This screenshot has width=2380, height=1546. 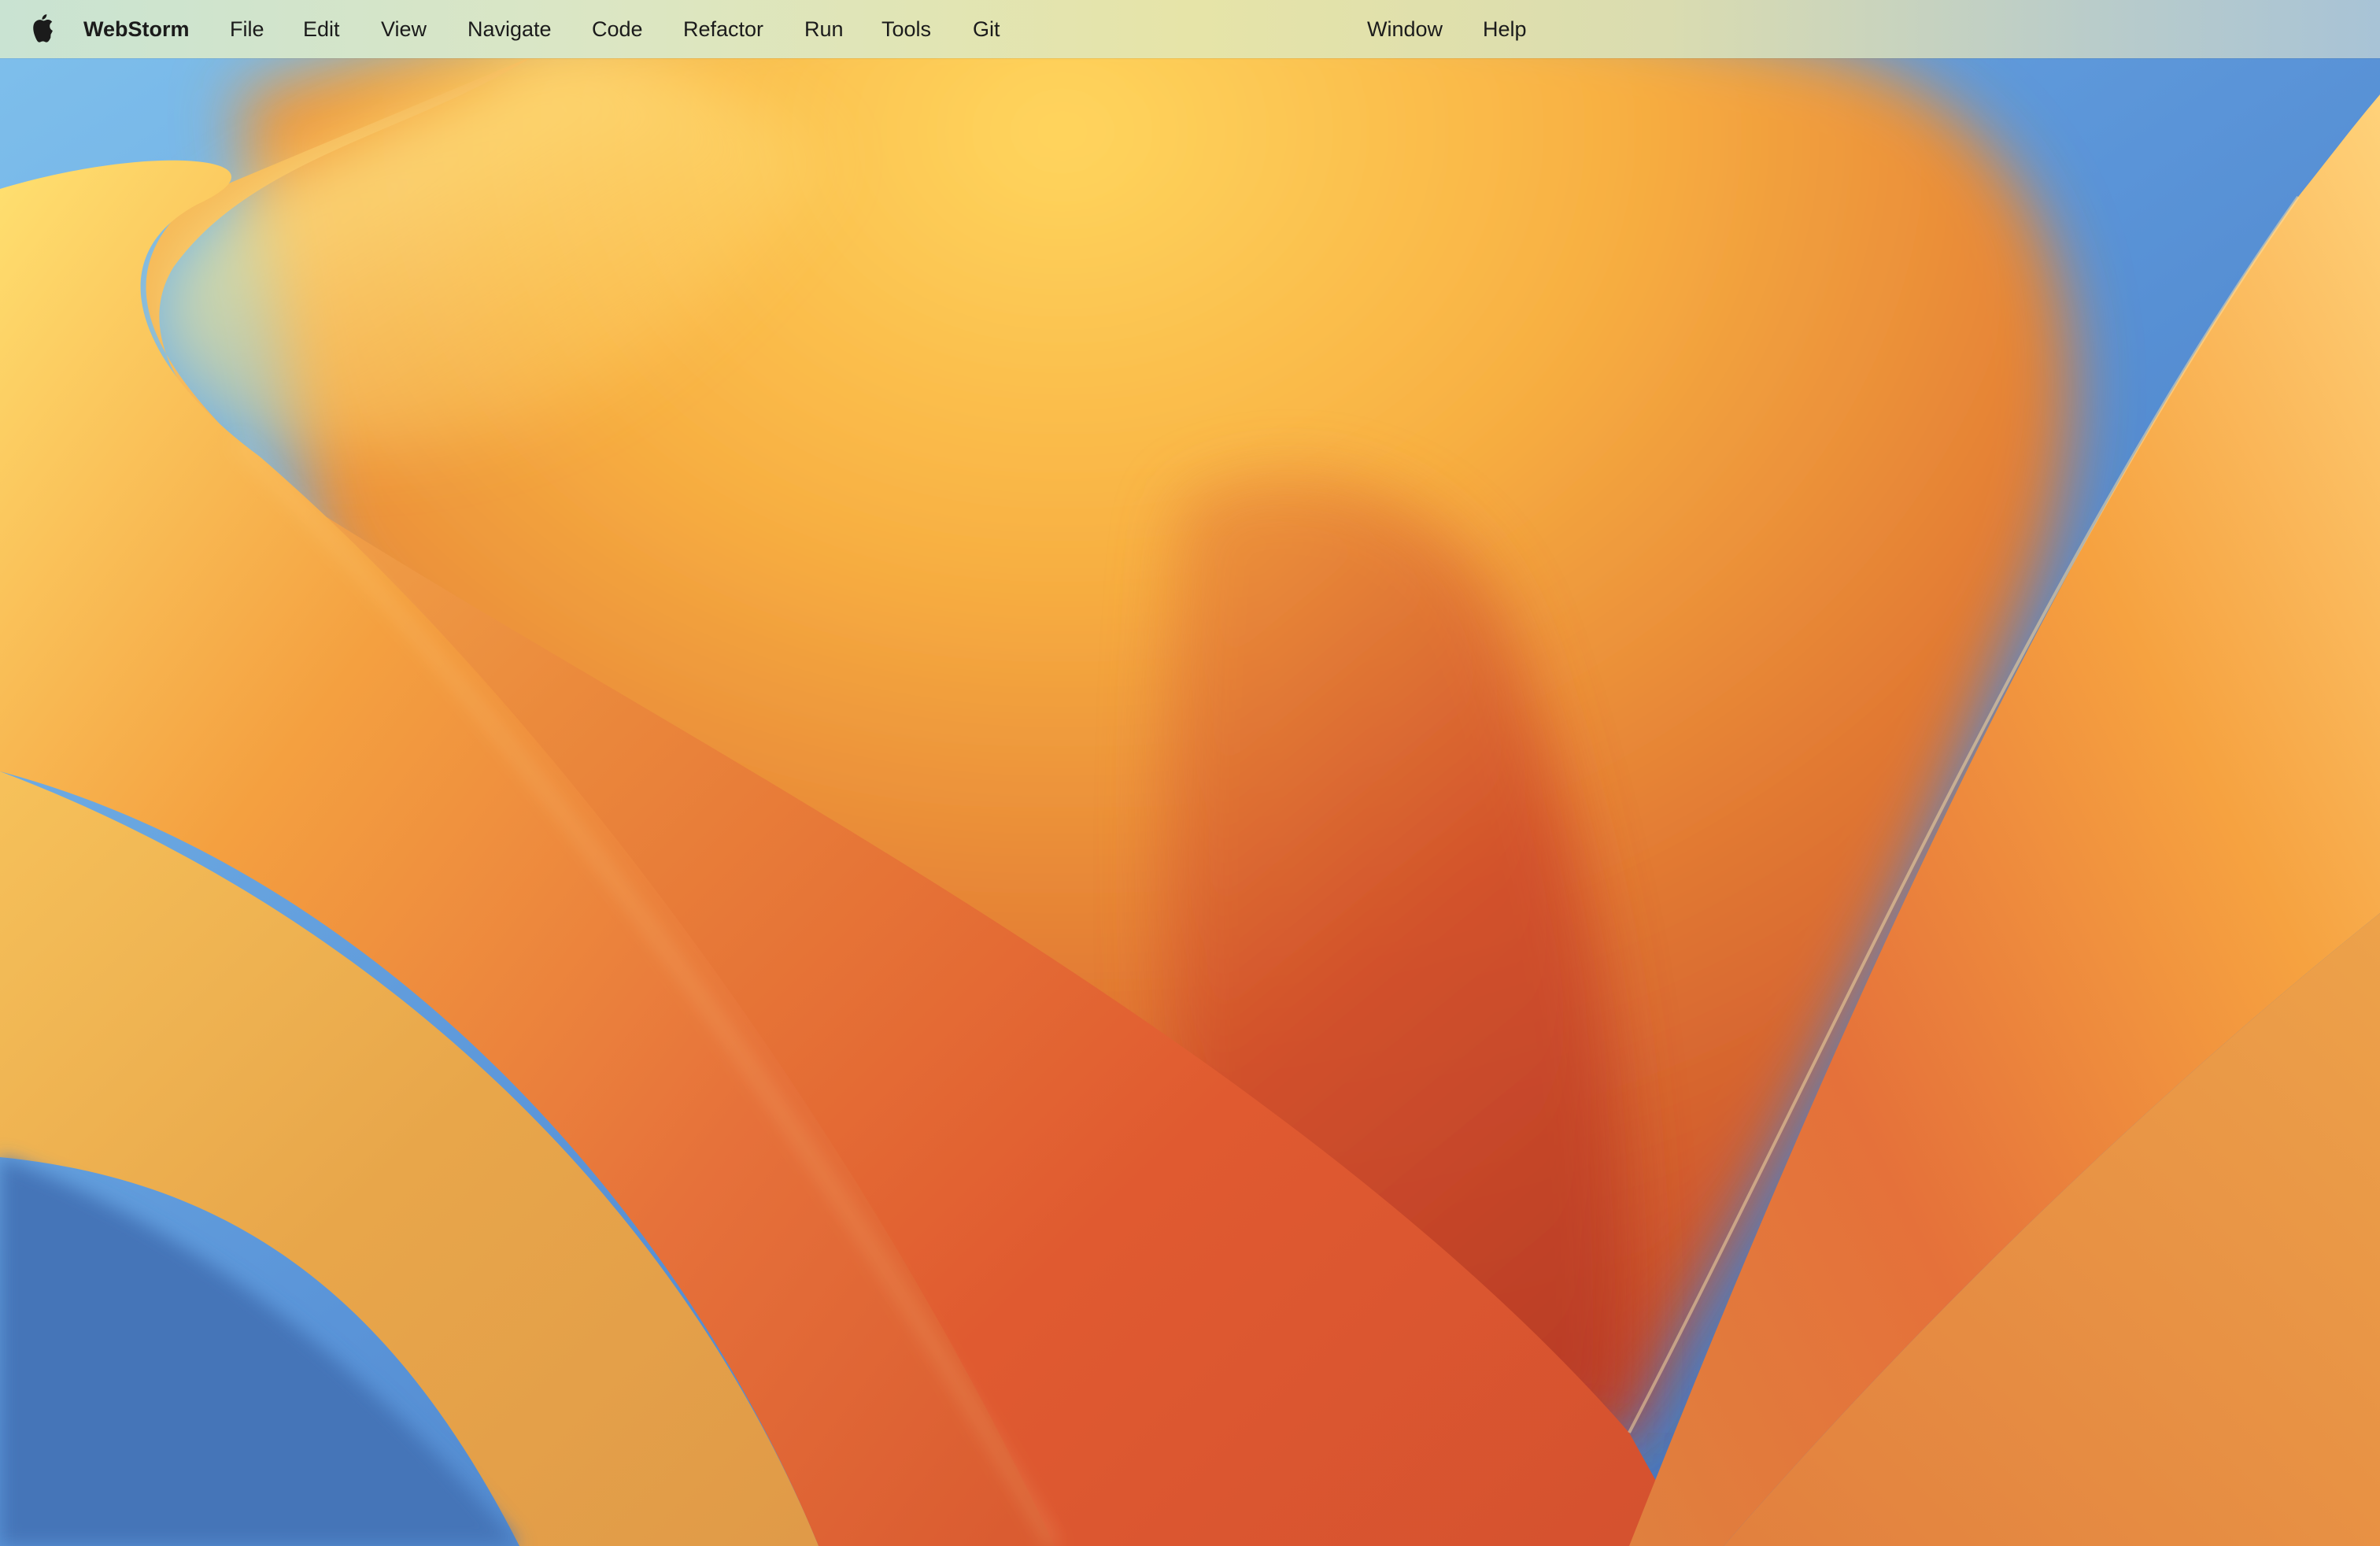 I want to click on menu-run: Run, so click(x=824, y=29).